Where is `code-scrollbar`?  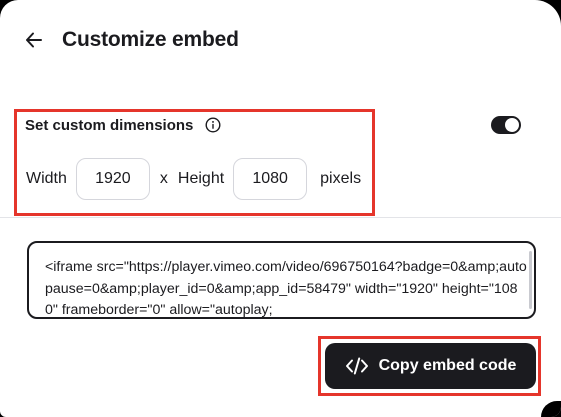 code-scrollbar is located at coordinates (530, 280).